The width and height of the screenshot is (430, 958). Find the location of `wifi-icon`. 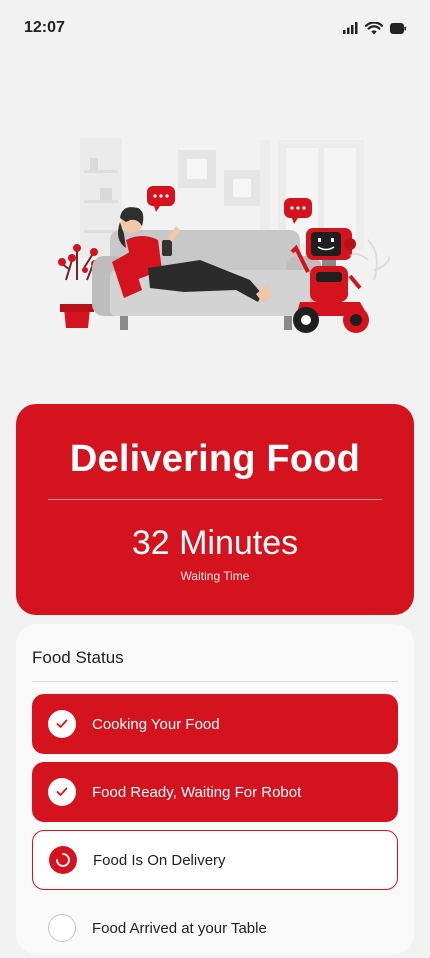

wifi-icon is located at coordinates (374, 28).